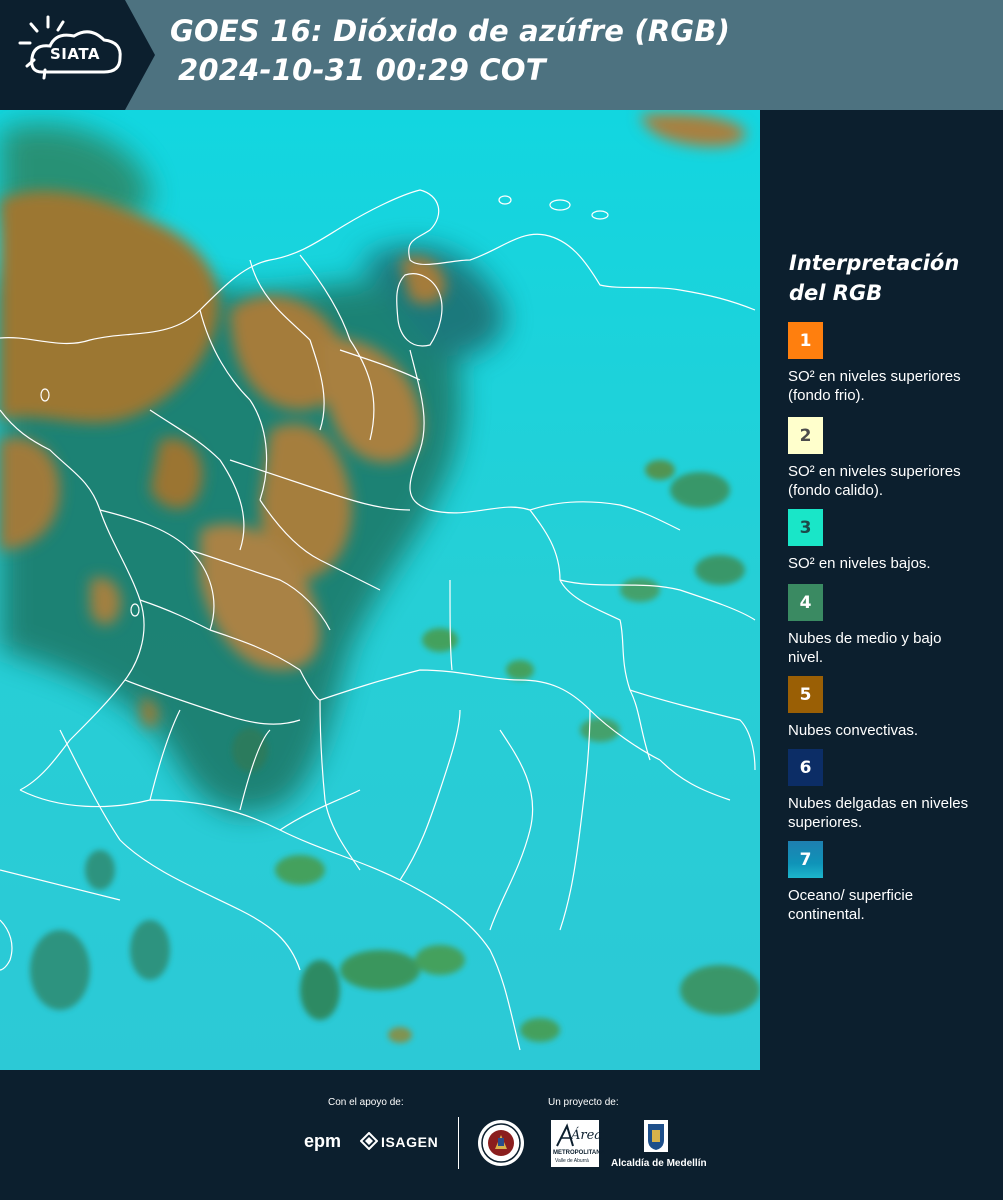 This screenshot has height=1200, width=1003. What do you see at coordinates (865, 648) in the screenshot?
I see `legend-label-4: Nubes de medio y bajo nivel.` at bounding box center [865, 648].